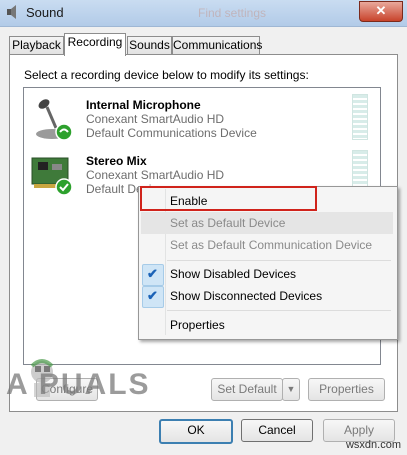  Describe the element at coordinates (271, 245) in the screenshot. I see `menu-item-label: Set as Default Communication Device` at that location.